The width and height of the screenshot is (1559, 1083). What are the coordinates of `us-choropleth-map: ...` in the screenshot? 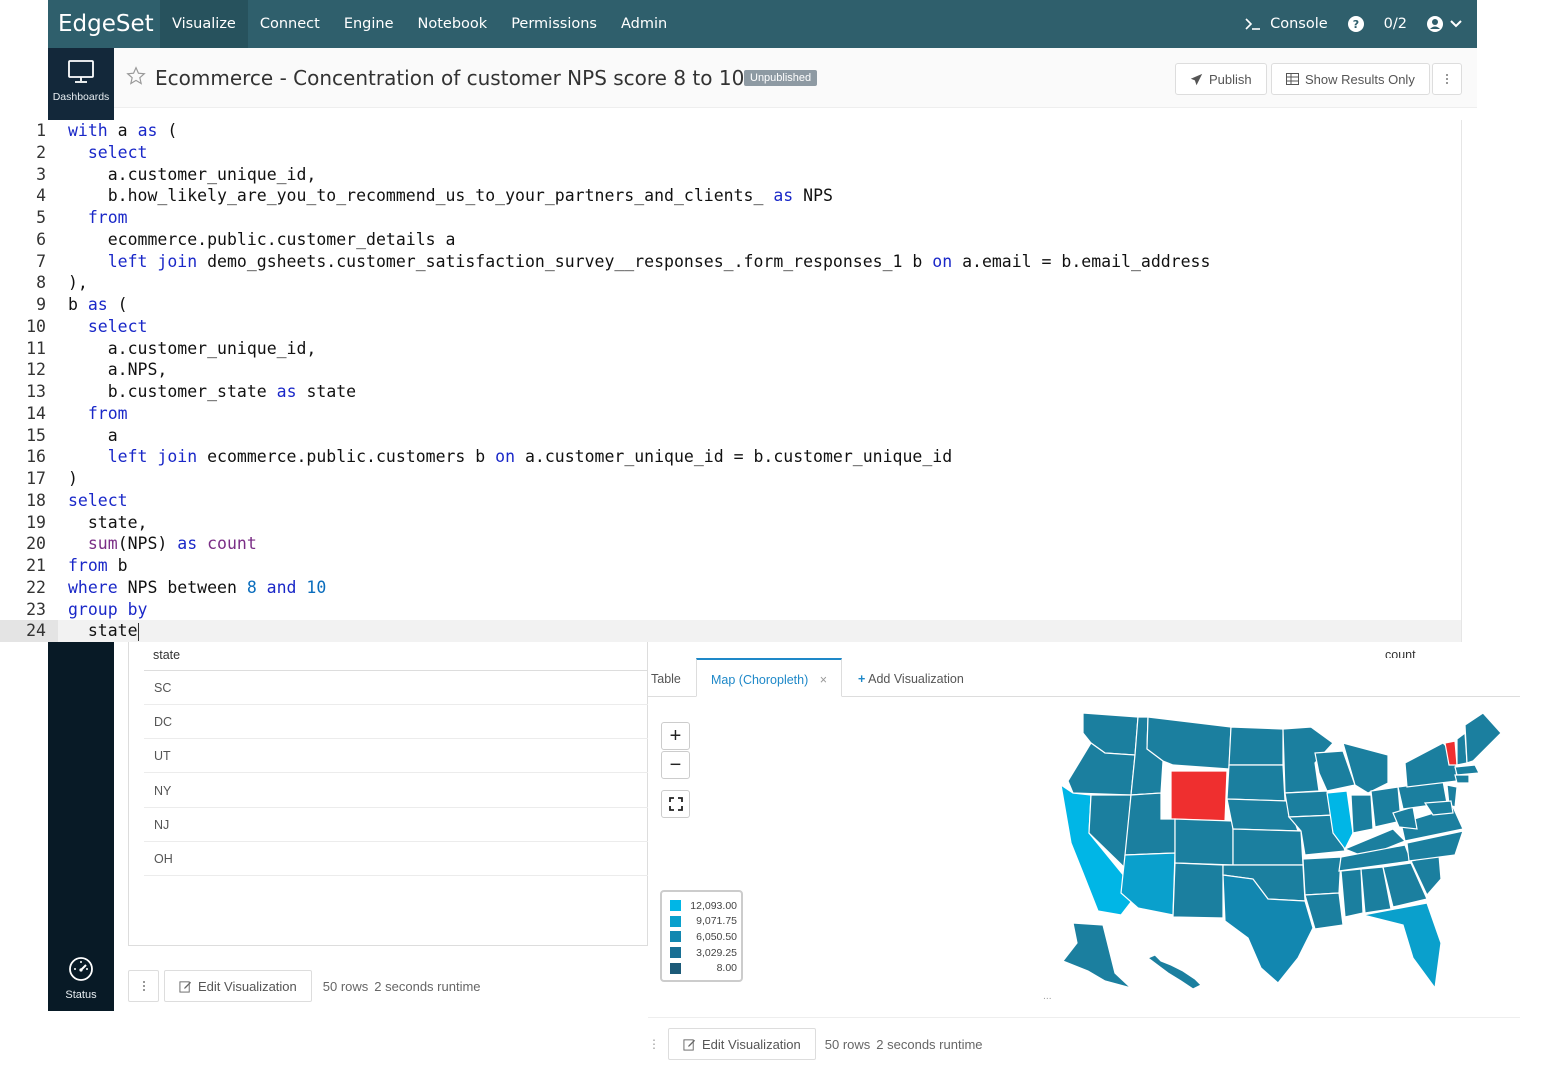 It's located at (1278, 853).